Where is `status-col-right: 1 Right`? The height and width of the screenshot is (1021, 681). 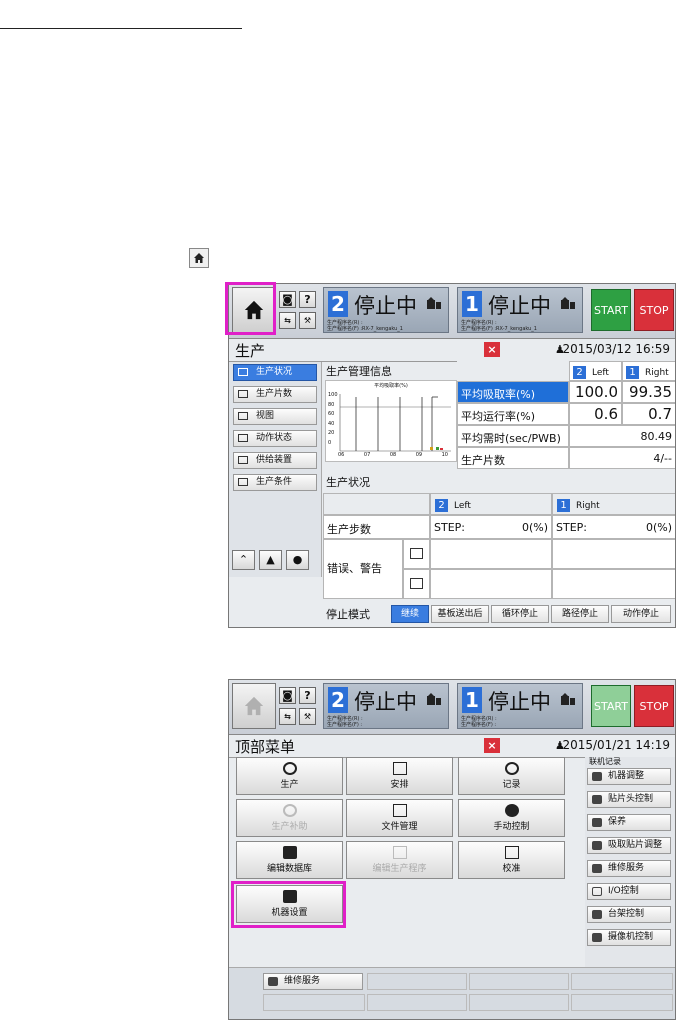 status-col-right: 1 Right is located at coordinates (613, 504).